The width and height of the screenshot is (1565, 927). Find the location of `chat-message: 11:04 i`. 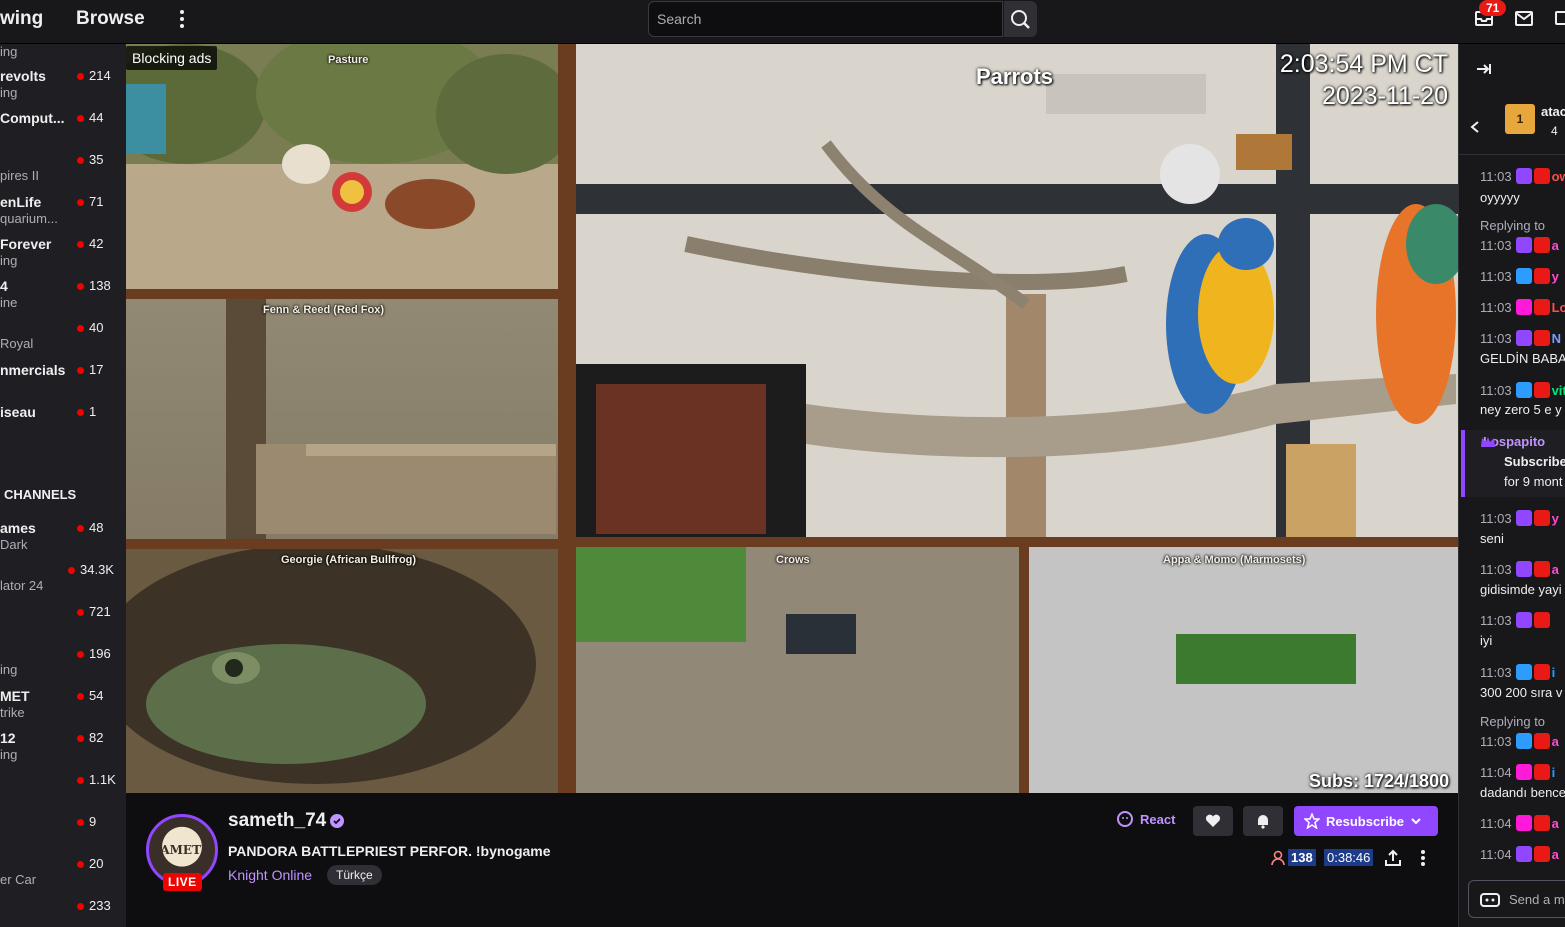

chat-message: 11:04 i is located at coordinates (1517, 772).